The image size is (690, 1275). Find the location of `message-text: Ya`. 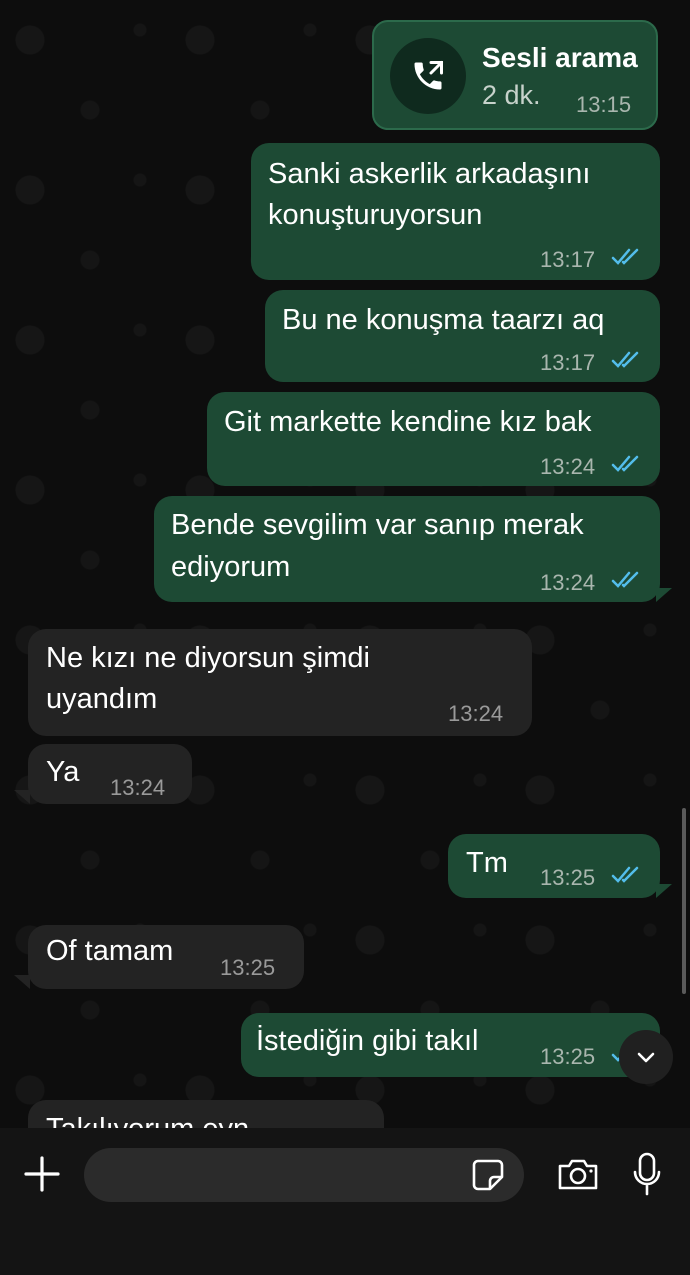

message-text: Ya is located at coordinates (63, 772).